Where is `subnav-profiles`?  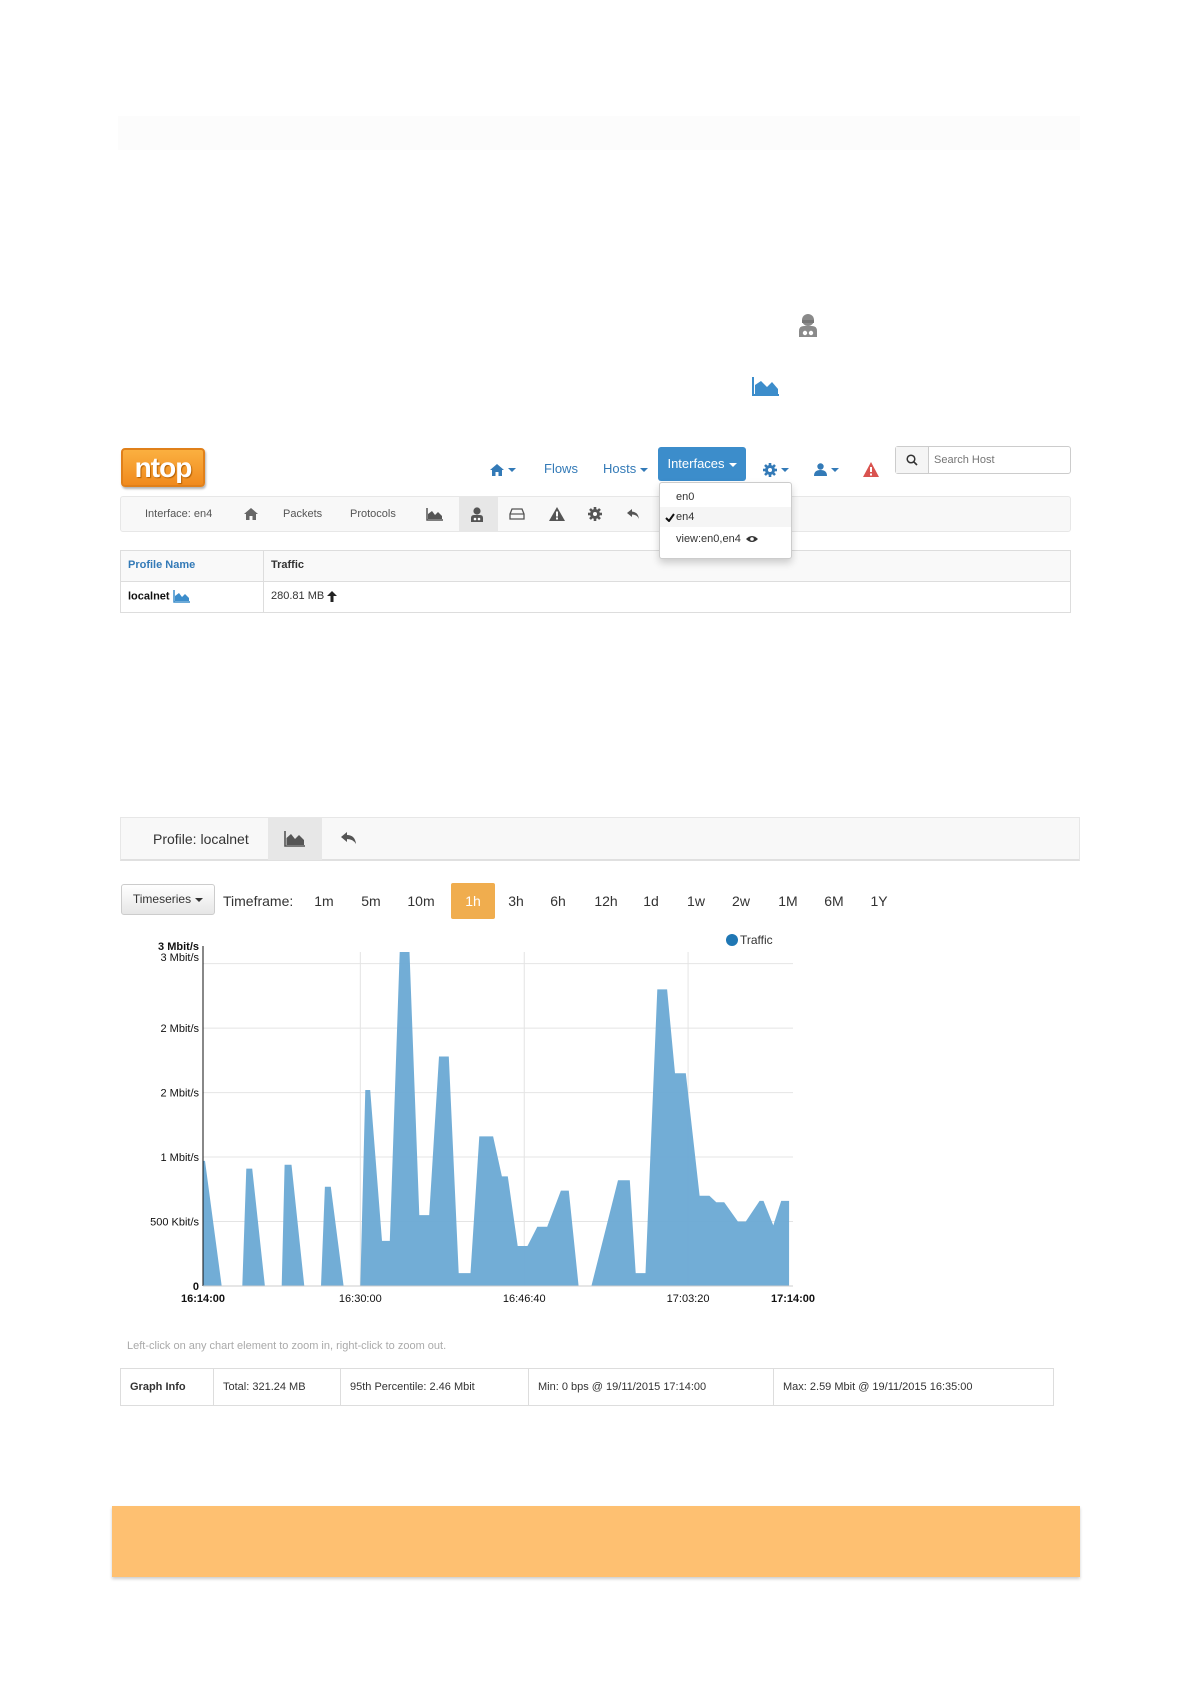 subnav-profiles is located at coordinates (477, 514).